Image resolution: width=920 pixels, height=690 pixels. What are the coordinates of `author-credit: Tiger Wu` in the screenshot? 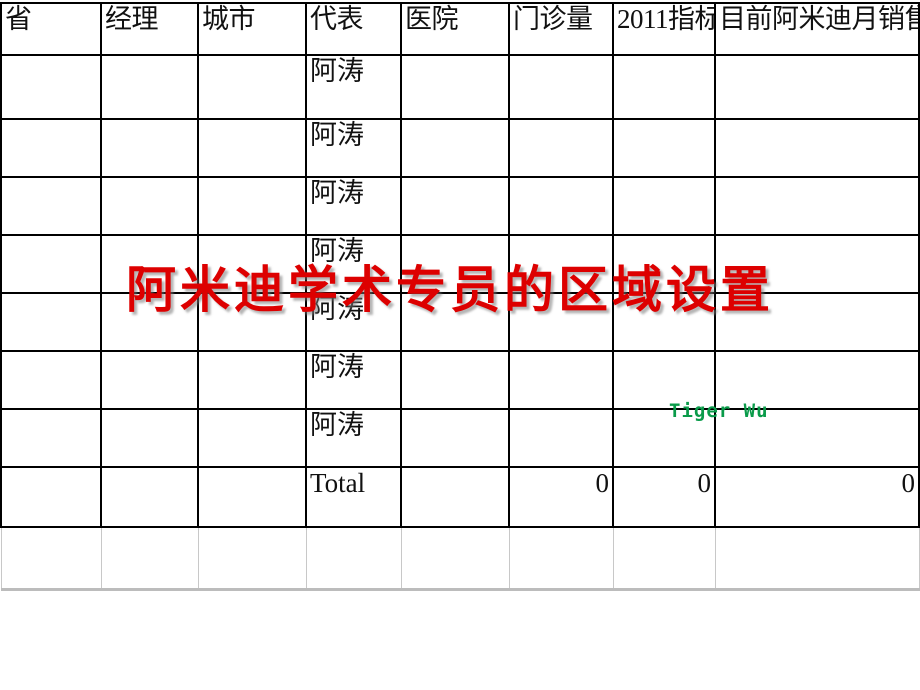 It's located at (719, 411).